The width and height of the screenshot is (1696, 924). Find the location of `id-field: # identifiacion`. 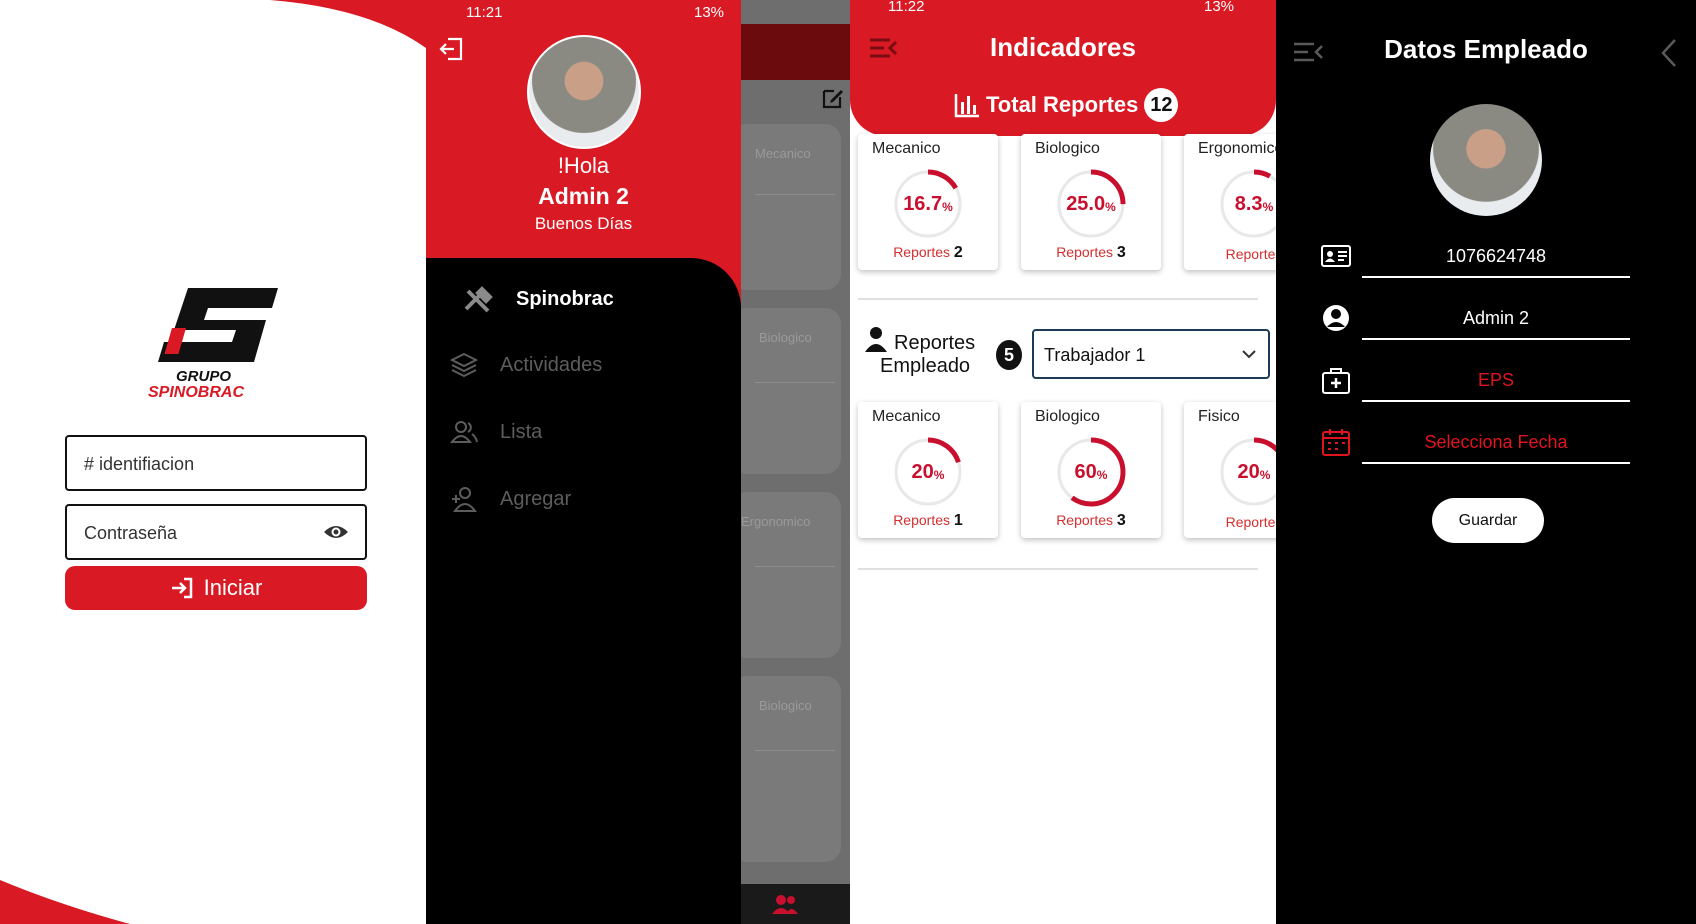

id-field: # identifiacion is located at coordinates (216, 463).